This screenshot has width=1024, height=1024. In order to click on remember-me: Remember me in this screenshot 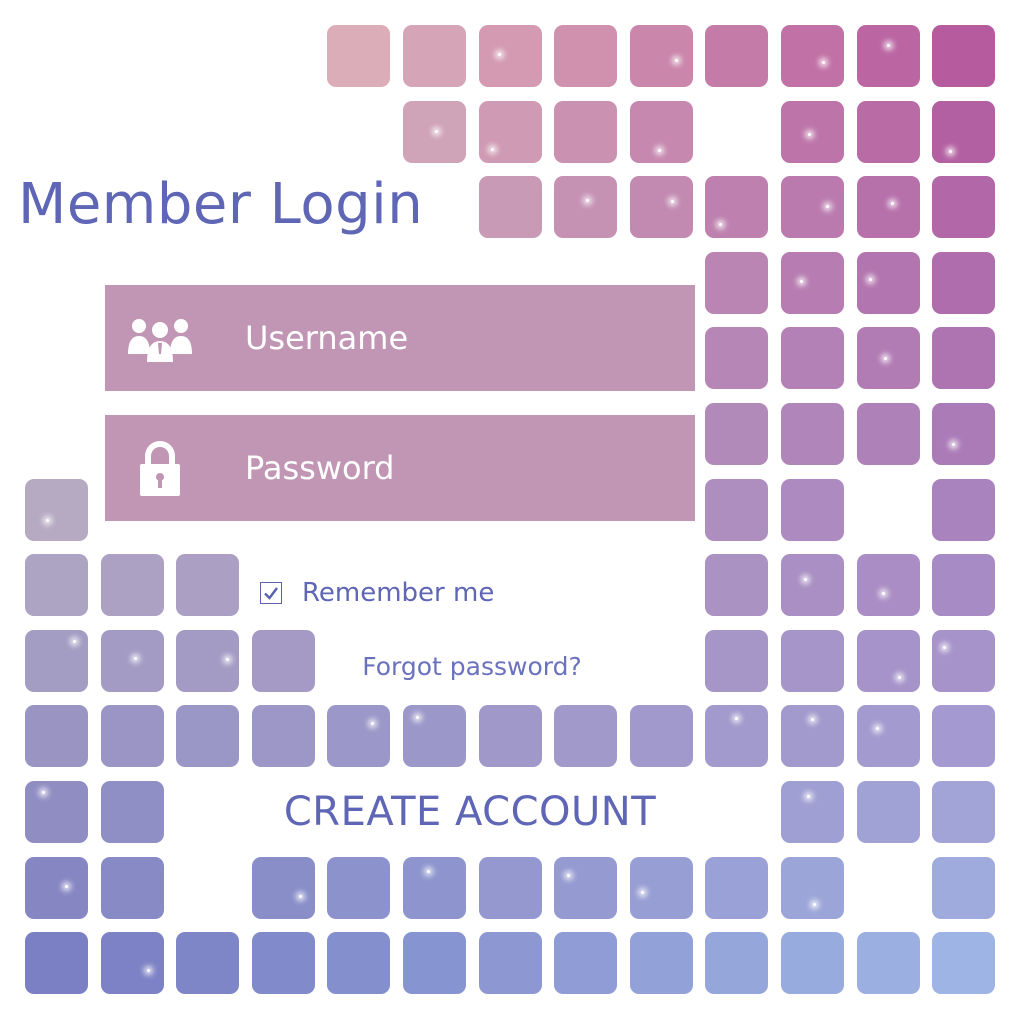, I will do `click(396, 593)`.